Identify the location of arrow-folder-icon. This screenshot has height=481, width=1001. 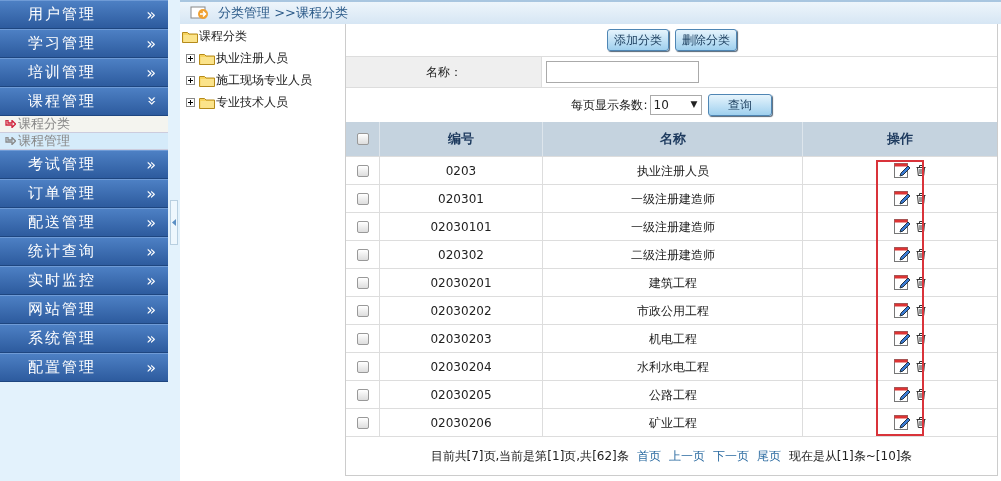
(200, 13).